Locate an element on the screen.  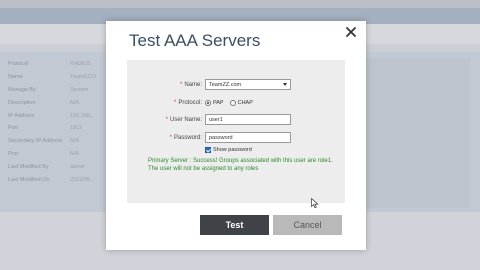
pap-radio-label: PAP is located at coordinates (218, 103).